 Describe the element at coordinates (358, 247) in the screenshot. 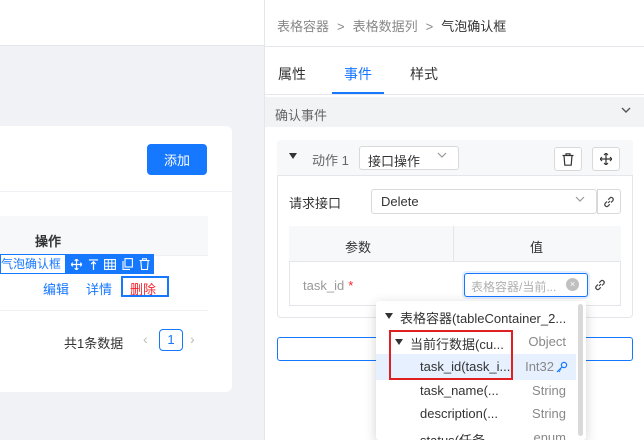

I see `params-col-param: 参数` at that location.